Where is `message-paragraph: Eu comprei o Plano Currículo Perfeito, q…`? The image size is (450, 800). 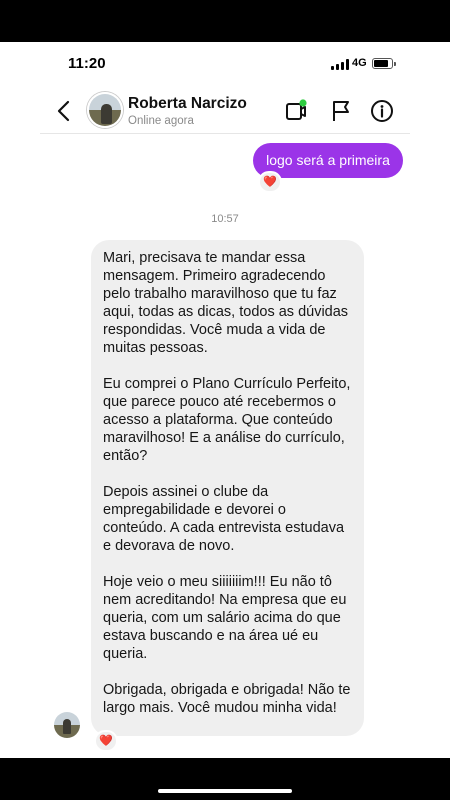
message-paragraph: Eu comprei o Plano Currículo Perfeito, q… is located at coordinates (227, 420).